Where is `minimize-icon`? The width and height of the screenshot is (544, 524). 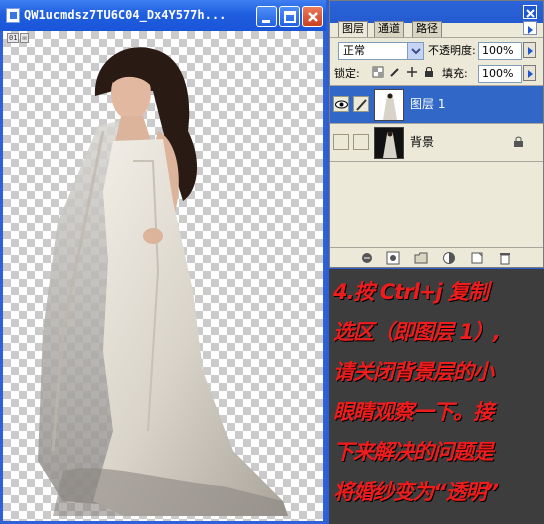 minimize-icon is located at coordinates (266, 21).